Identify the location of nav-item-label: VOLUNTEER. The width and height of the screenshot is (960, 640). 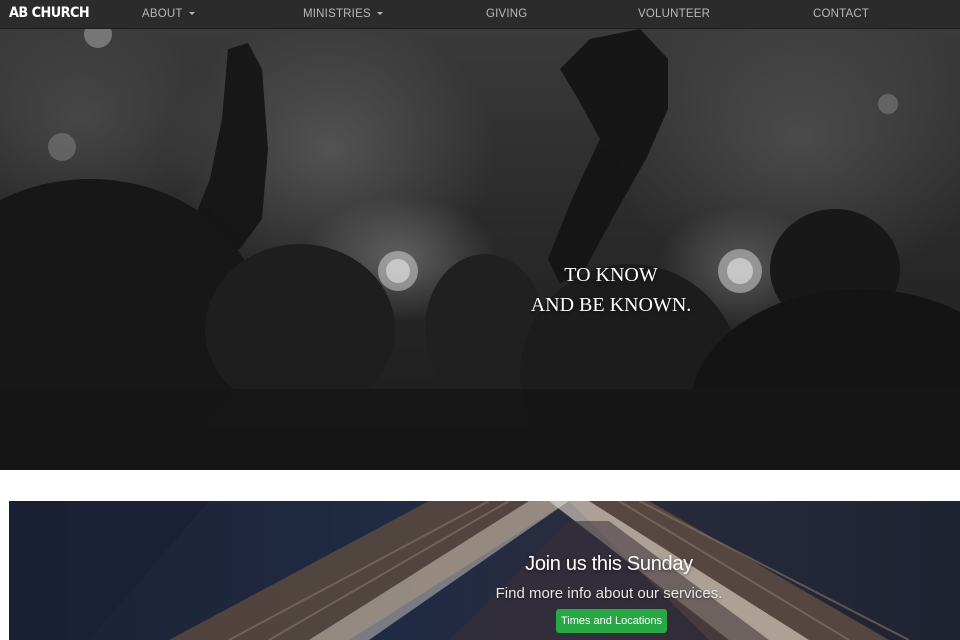
(674, 14).